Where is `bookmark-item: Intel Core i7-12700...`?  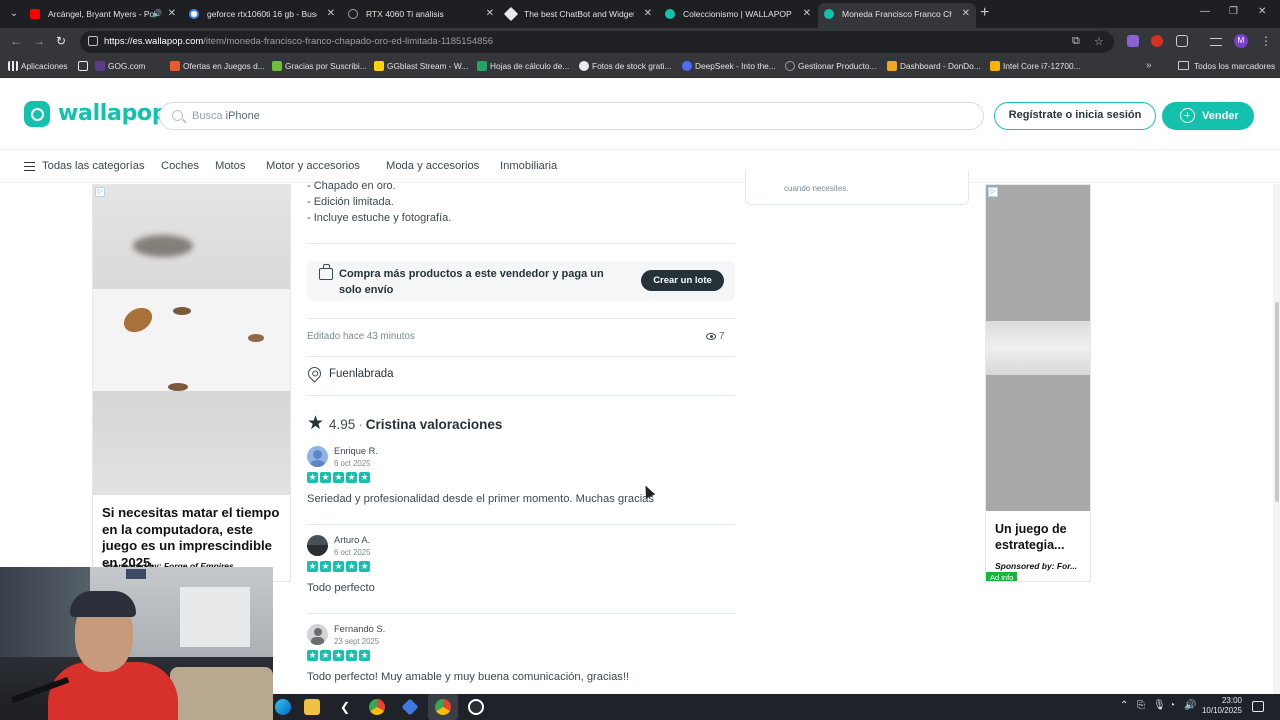 bookmark-item: Intel Core i7-12700... is located at coordinates (1035, 66).